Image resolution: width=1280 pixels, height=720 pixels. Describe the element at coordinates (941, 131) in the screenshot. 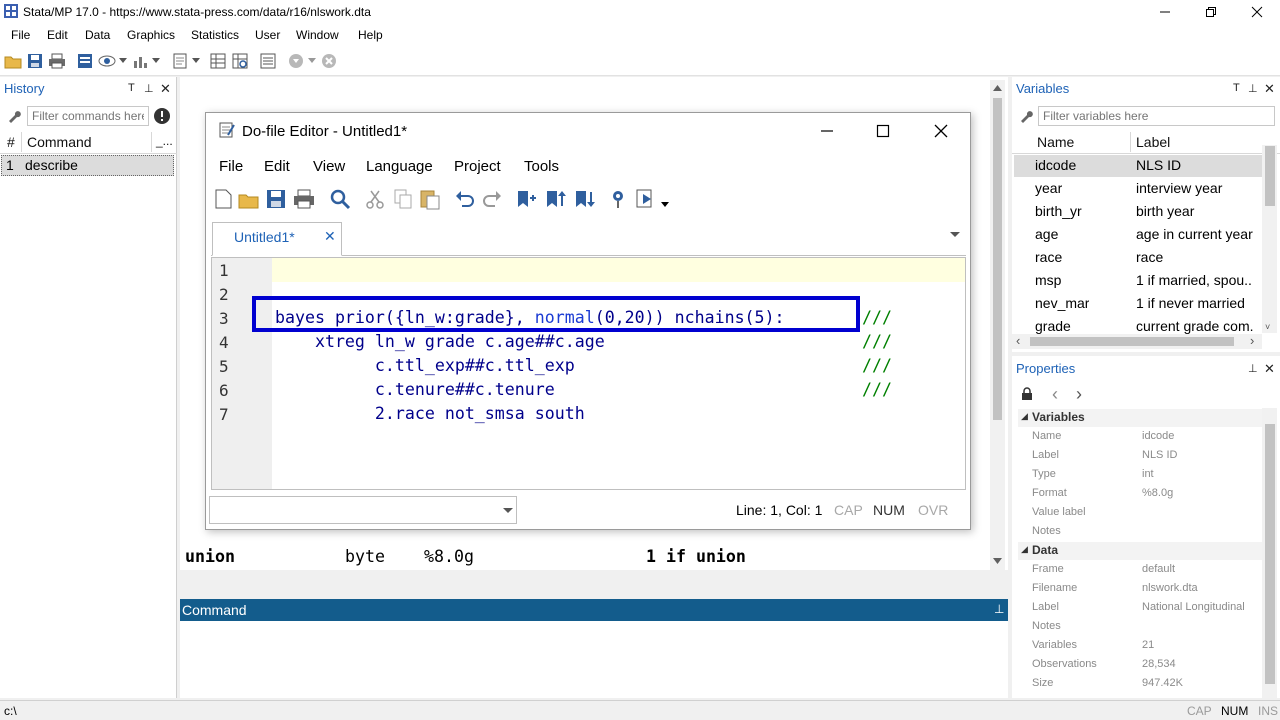

I see `editor-close-button` at that location.